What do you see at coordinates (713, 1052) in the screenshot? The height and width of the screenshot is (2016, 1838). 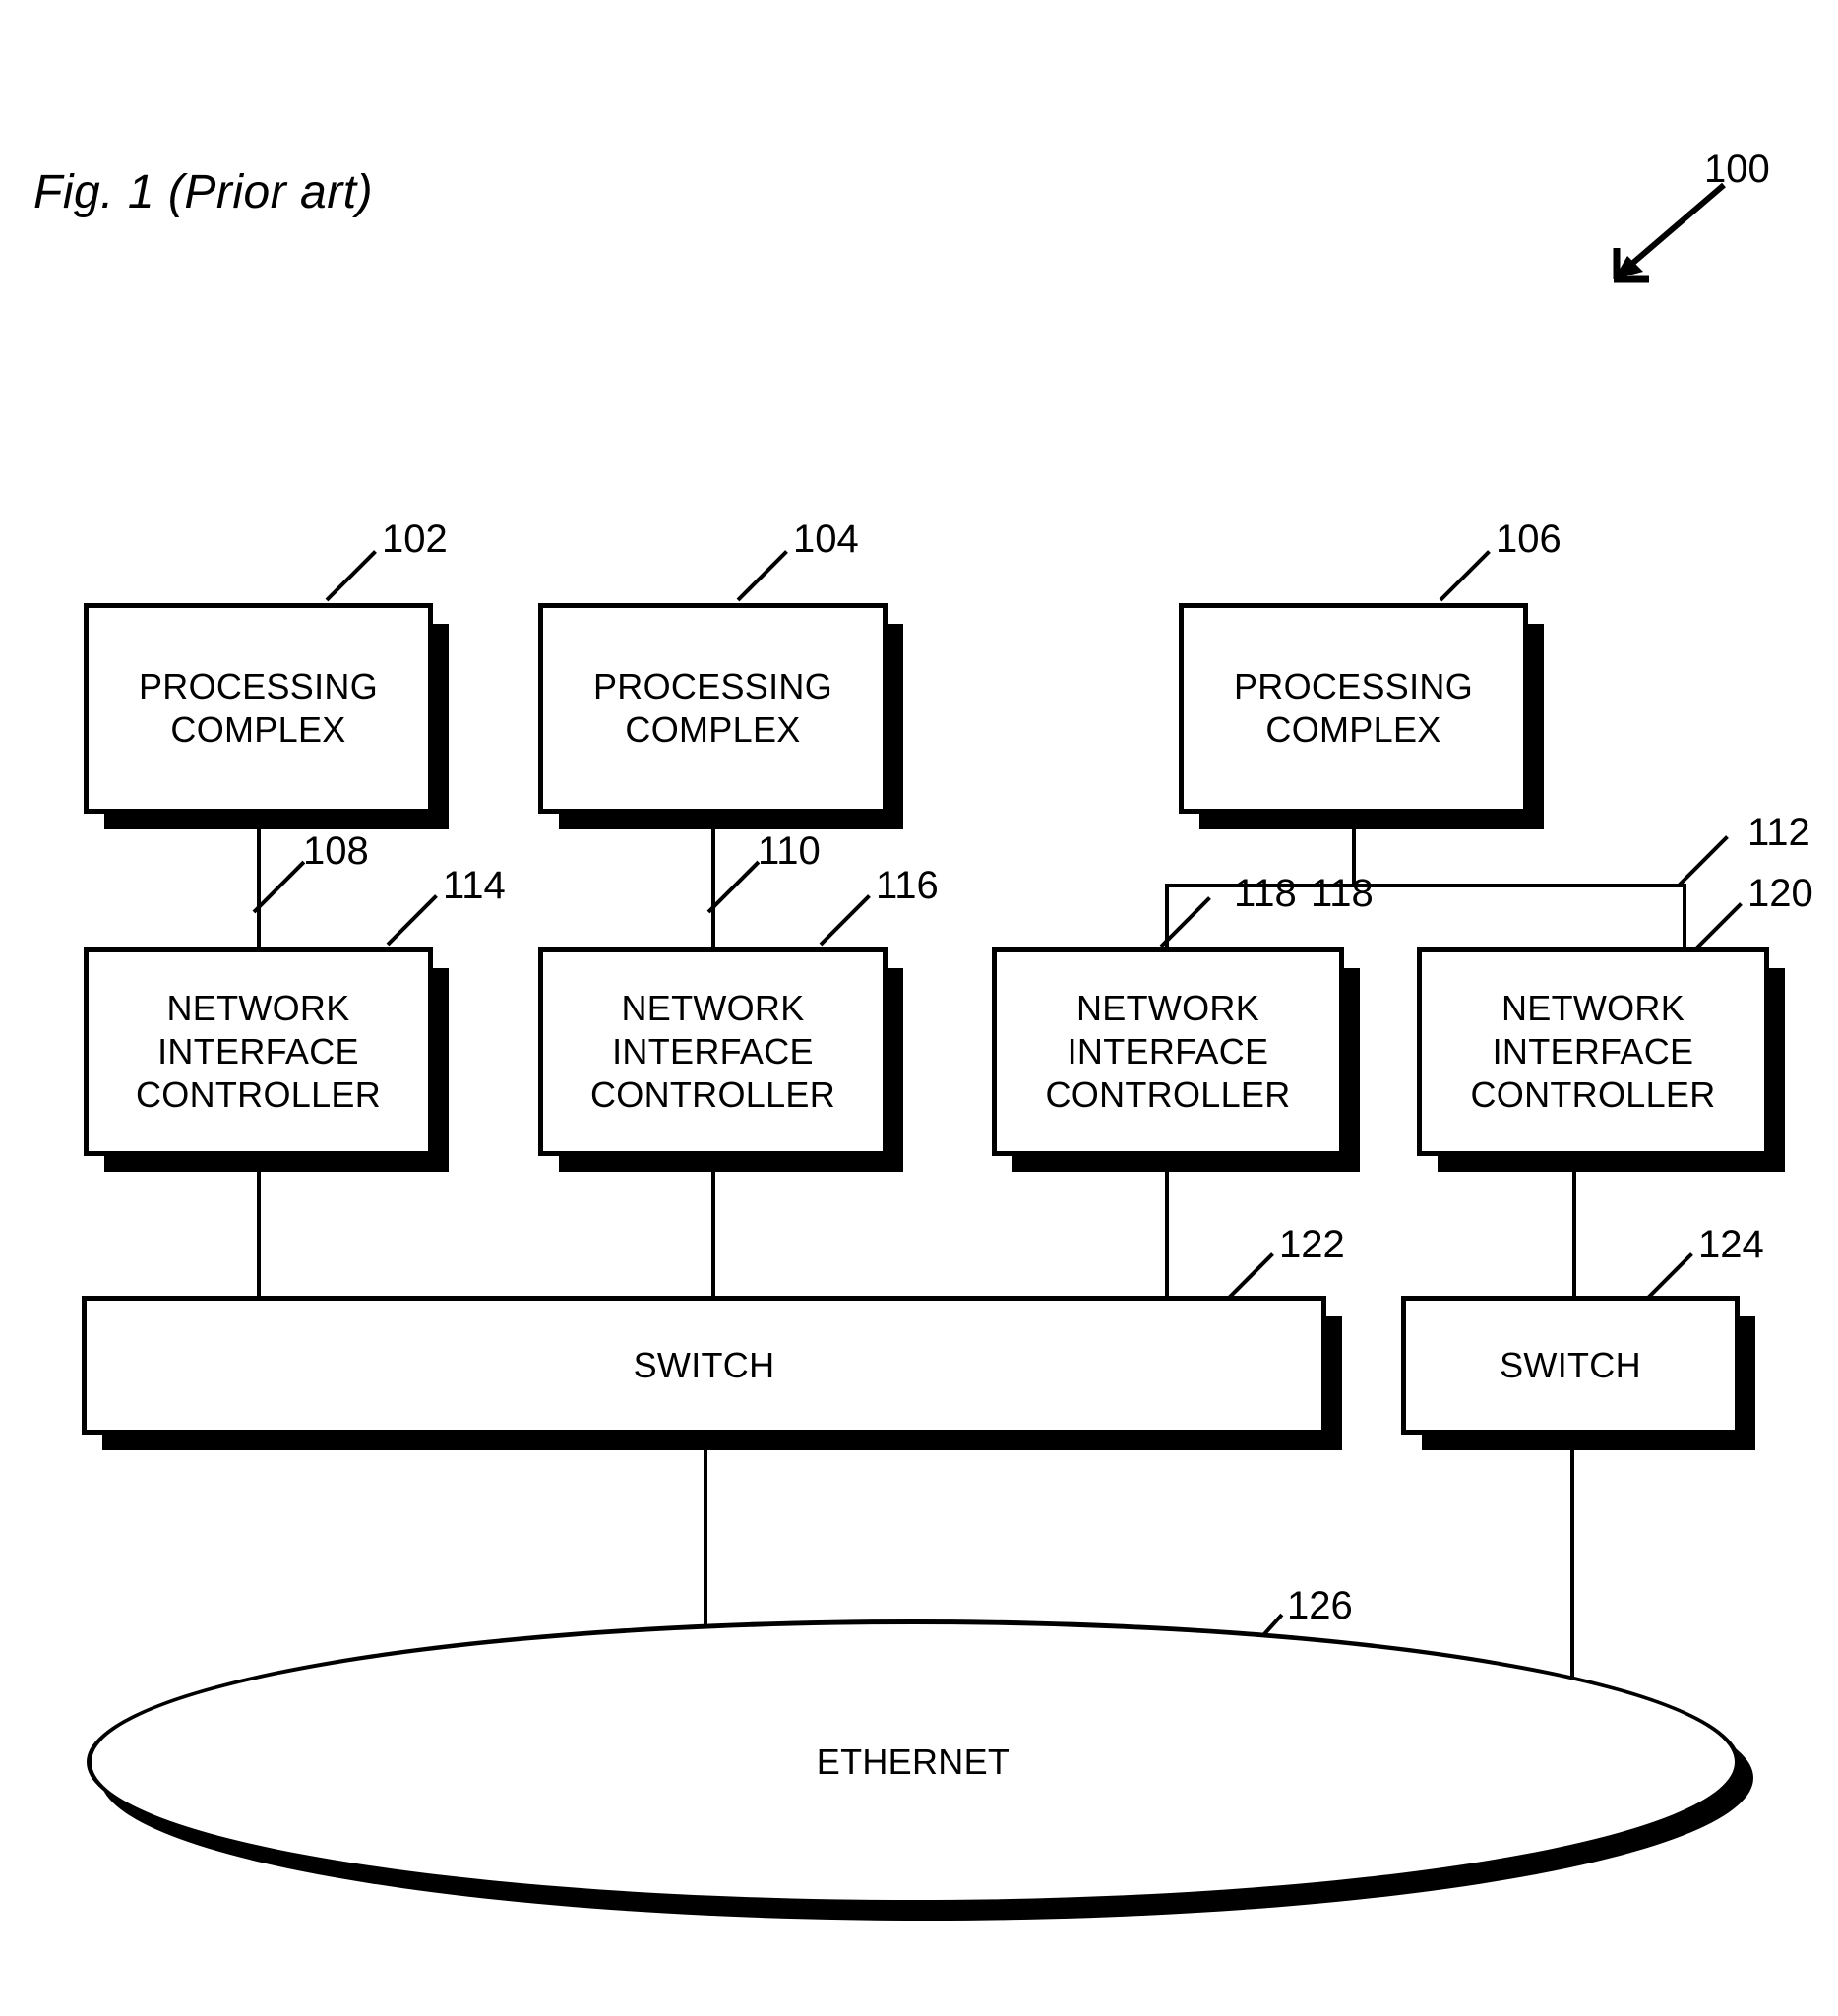 I see `nic-116-label: NETWORK INTERFACE CONTROLLER` at bounding box center [713, 1052].